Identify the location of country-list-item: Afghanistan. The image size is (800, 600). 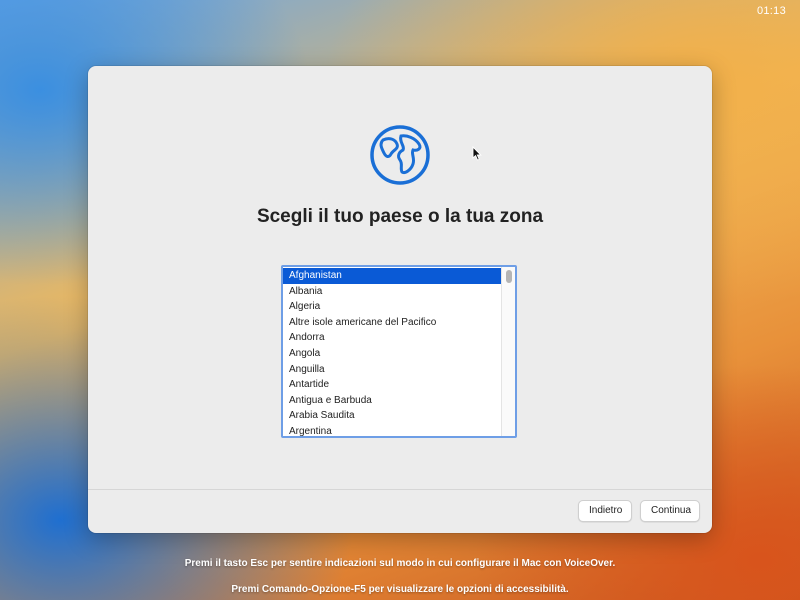
(392, 276).